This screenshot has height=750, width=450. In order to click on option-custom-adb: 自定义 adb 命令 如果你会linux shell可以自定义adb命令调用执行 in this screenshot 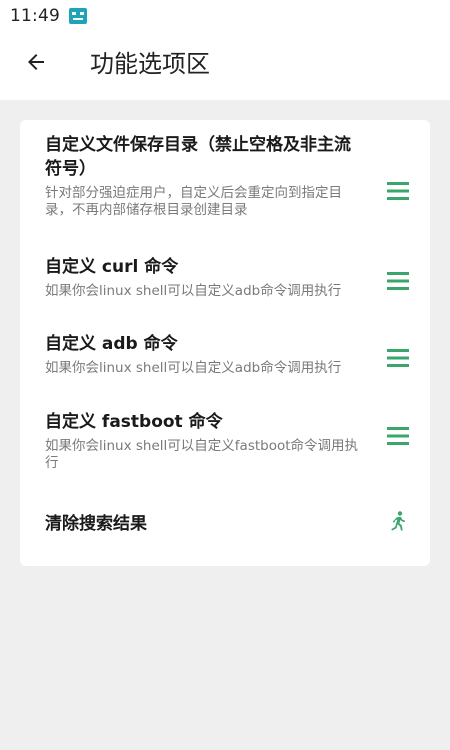, I will do `click(230, 354)`.